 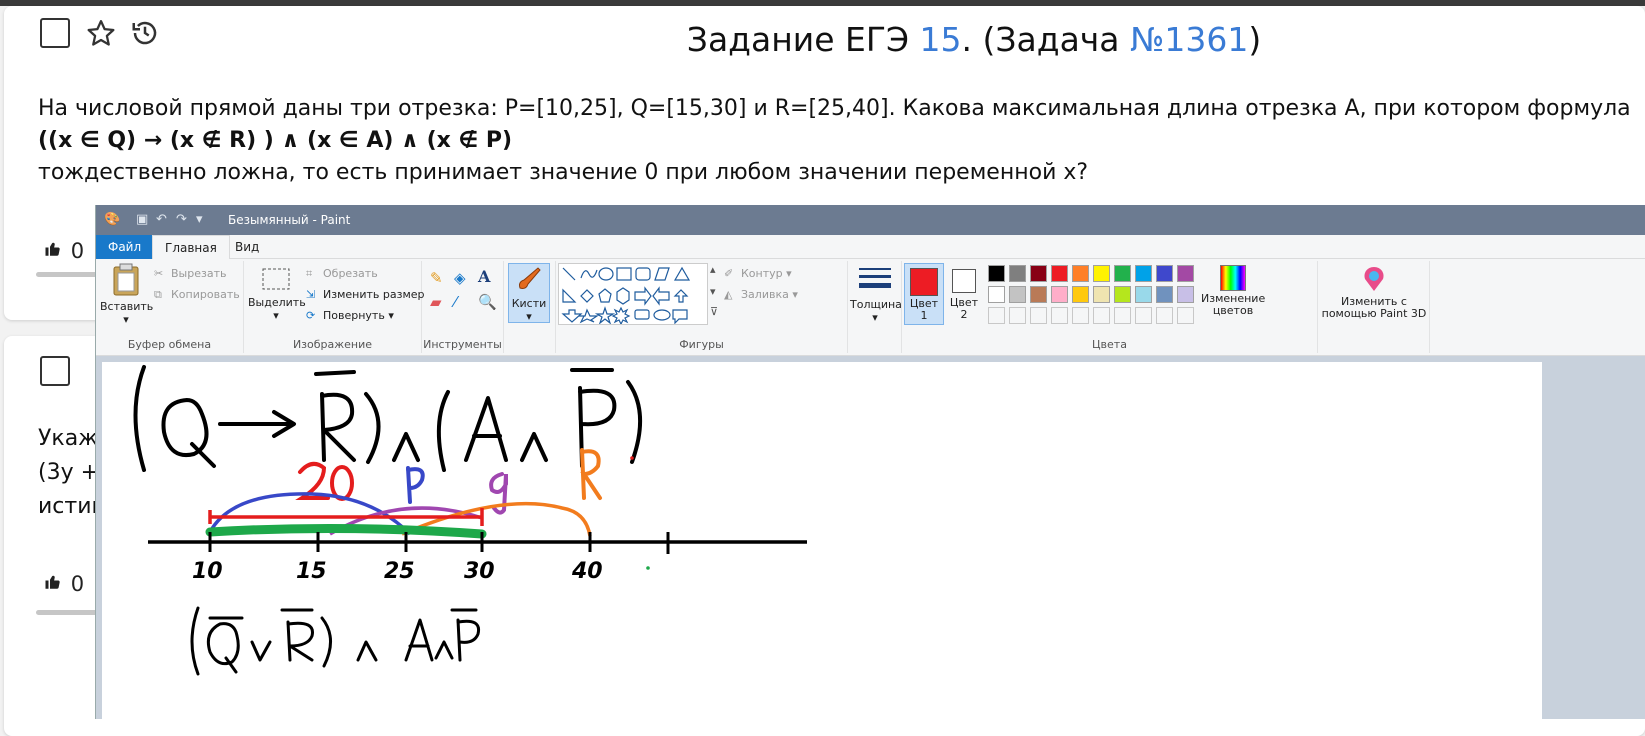 I want to click on paint-app-icon: 🎨, so click(x=112, y=219).